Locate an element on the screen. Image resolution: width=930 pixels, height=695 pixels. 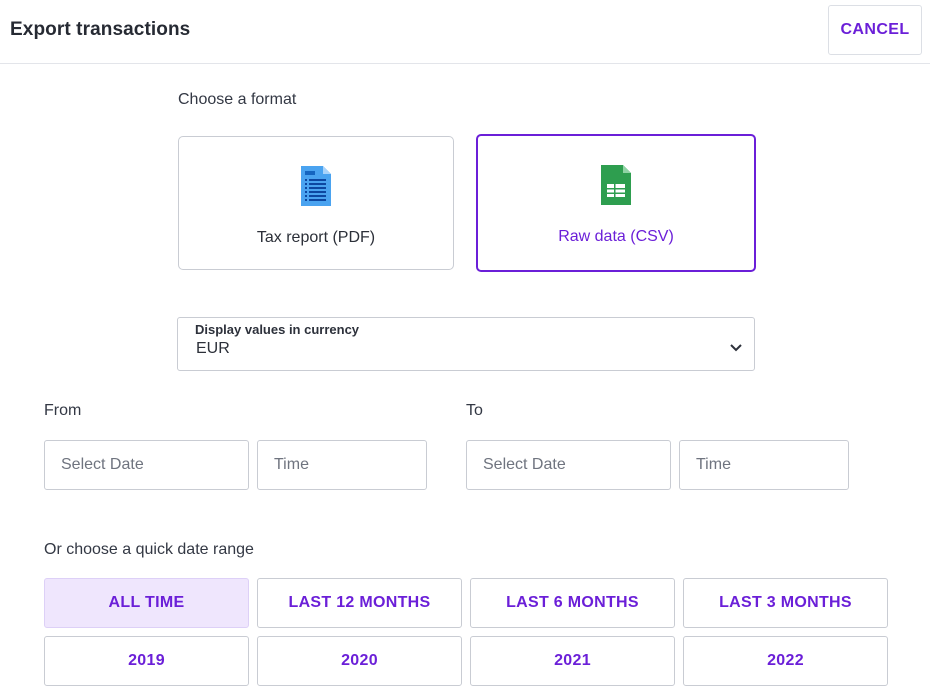
range-2020-button: 2020 is located at coordinates (359, 661).